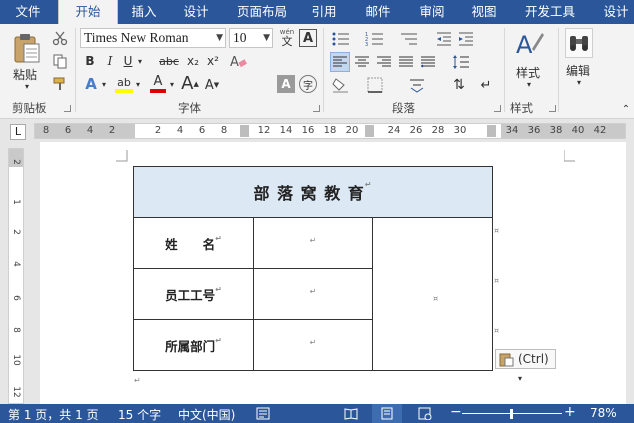  What do you see at coordinates (459, 85) in the screenshot?
I see `sort-az-icon: ⇅` at bounding box center [459, 85].